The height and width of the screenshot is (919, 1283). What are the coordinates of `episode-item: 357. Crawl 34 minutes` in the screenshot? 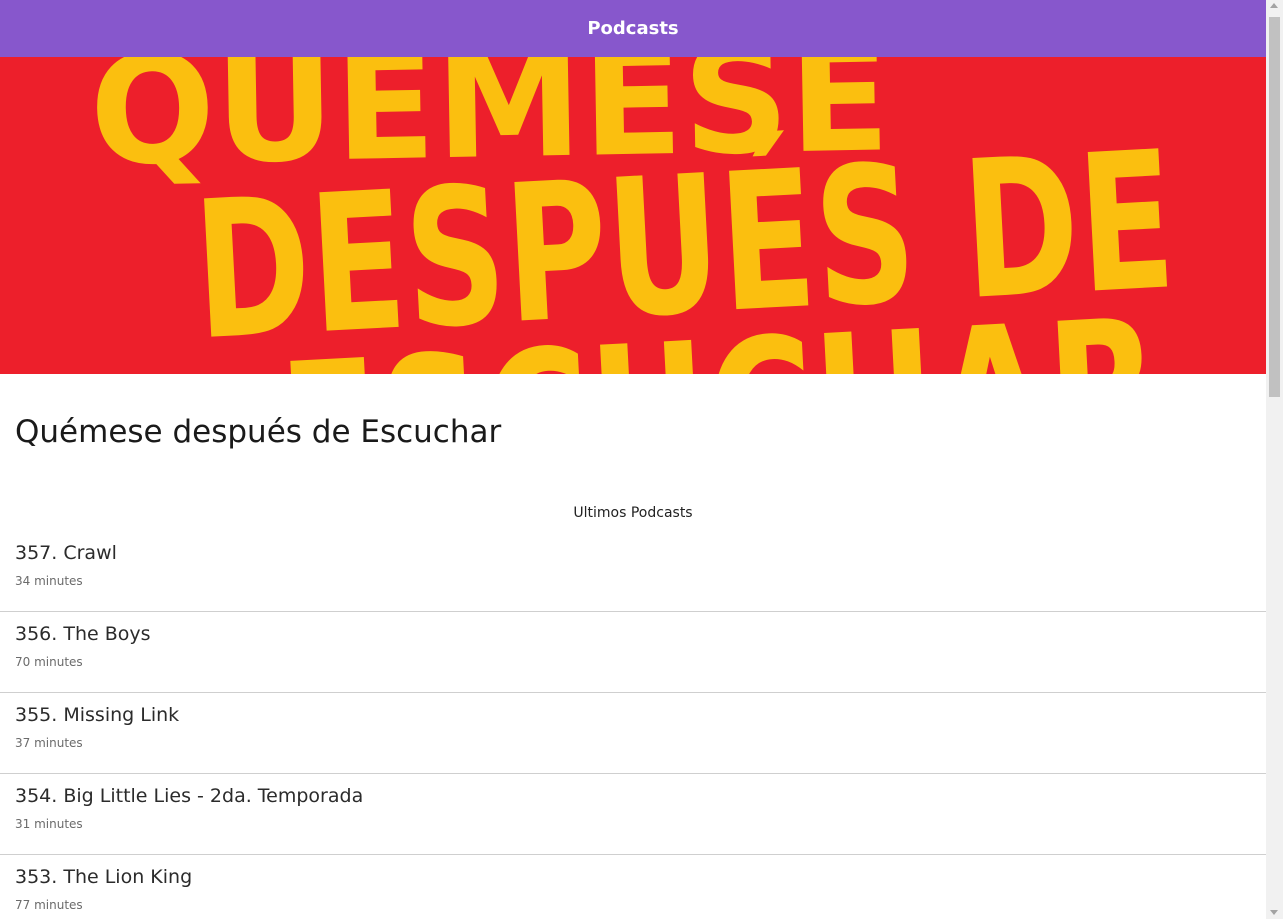 It's located at (633, 571).